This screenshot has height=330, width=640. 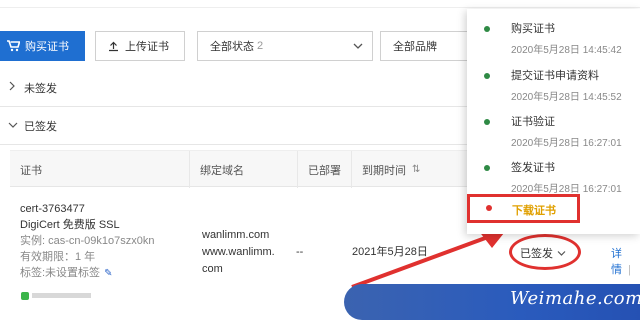 I want to click on cart-icon, so click(x=13, y=46).